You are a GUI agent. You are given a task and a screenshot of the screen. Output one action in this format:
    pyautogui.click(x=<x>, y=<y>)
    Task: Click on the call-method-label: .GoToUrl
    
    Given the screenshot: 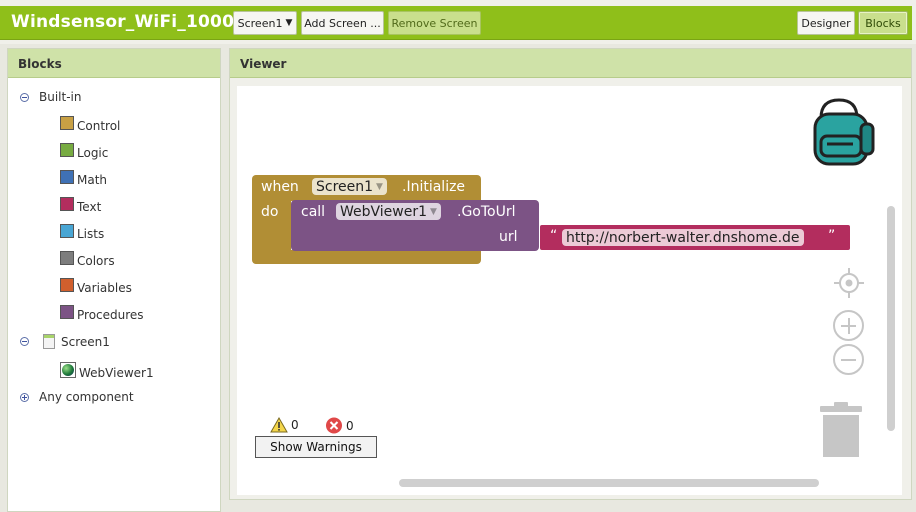 What is the action you would take?
    pyautogui.click(x=486, y=212)
    